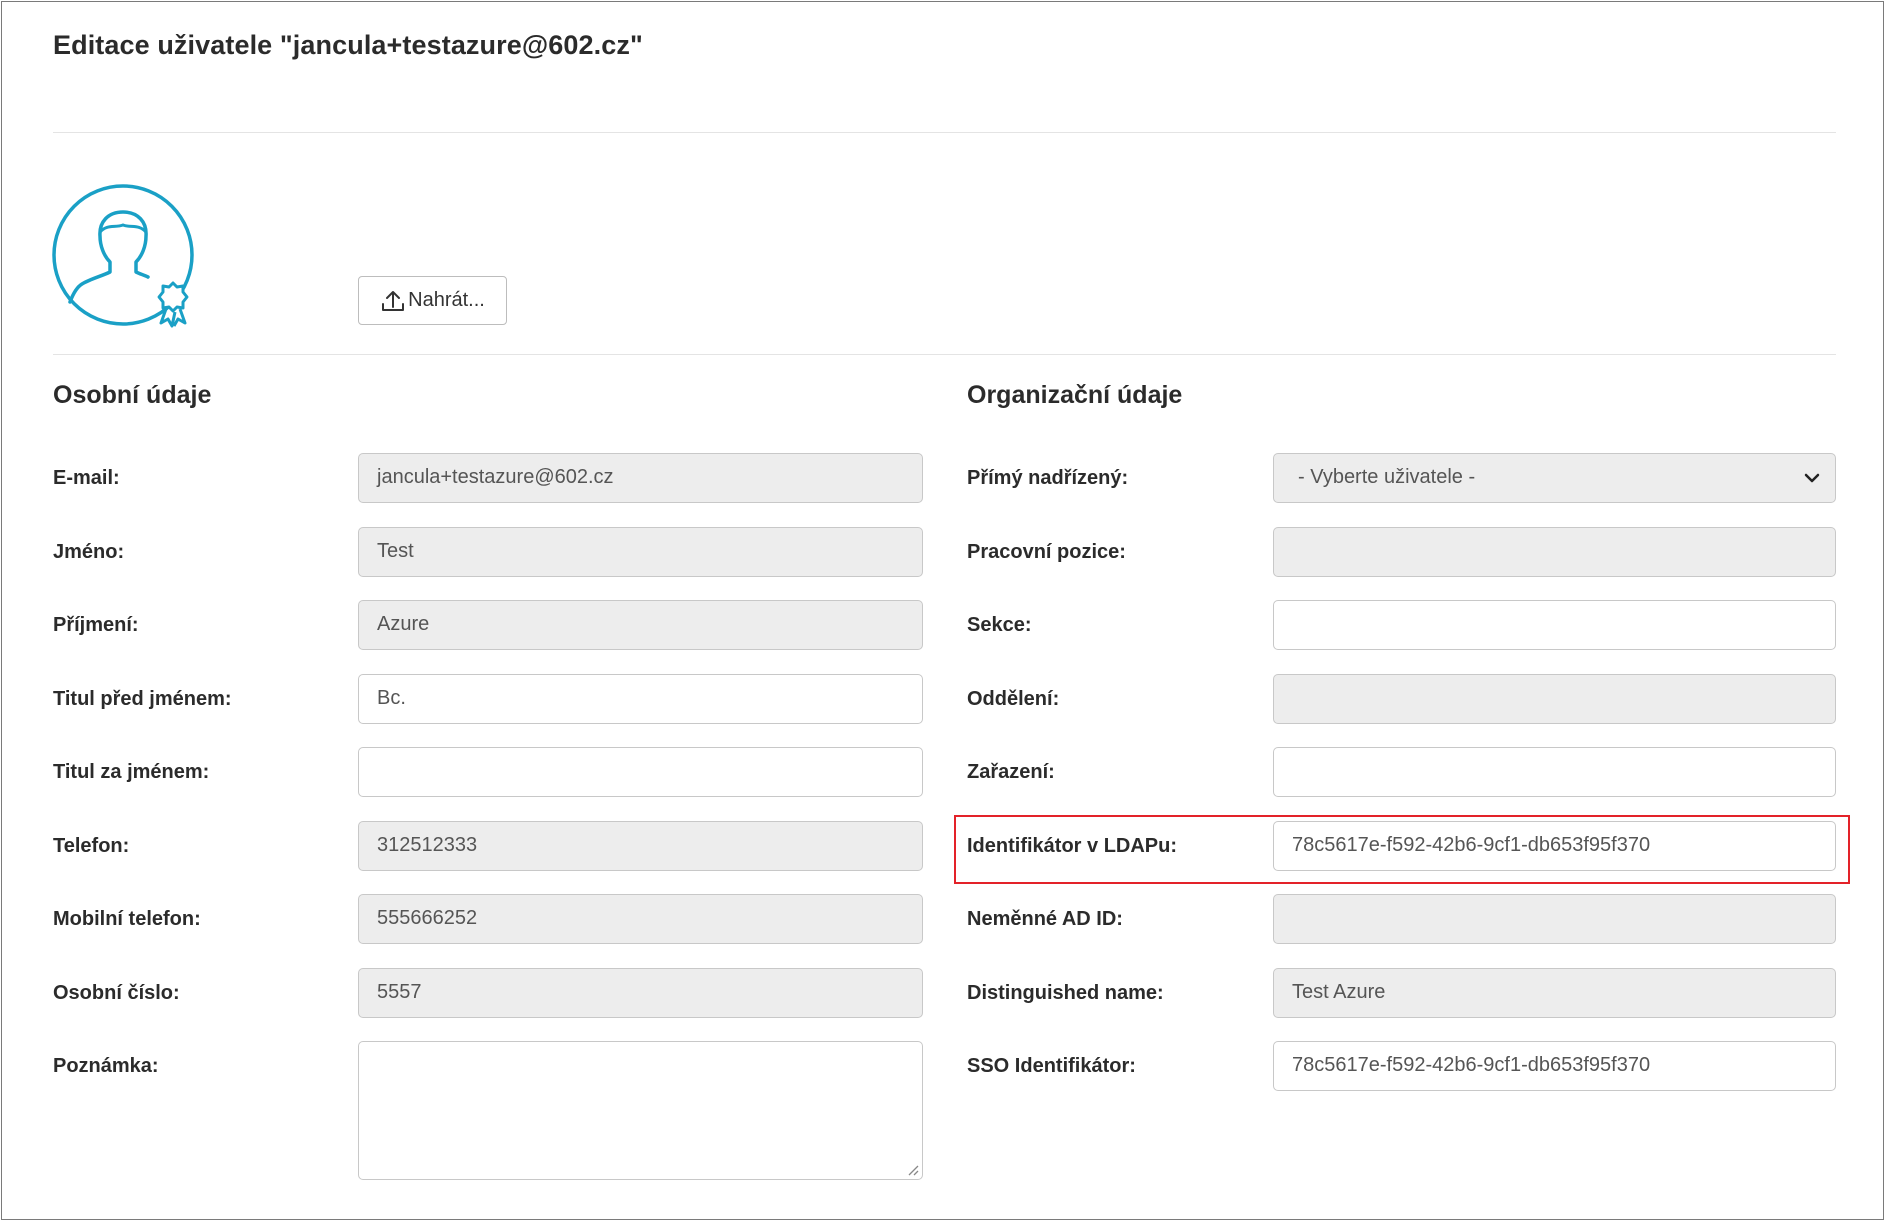 The width and height of the screenshot is (1887, 1223). I want to click on last-name-label: Příjmení:, so click(96, 625).